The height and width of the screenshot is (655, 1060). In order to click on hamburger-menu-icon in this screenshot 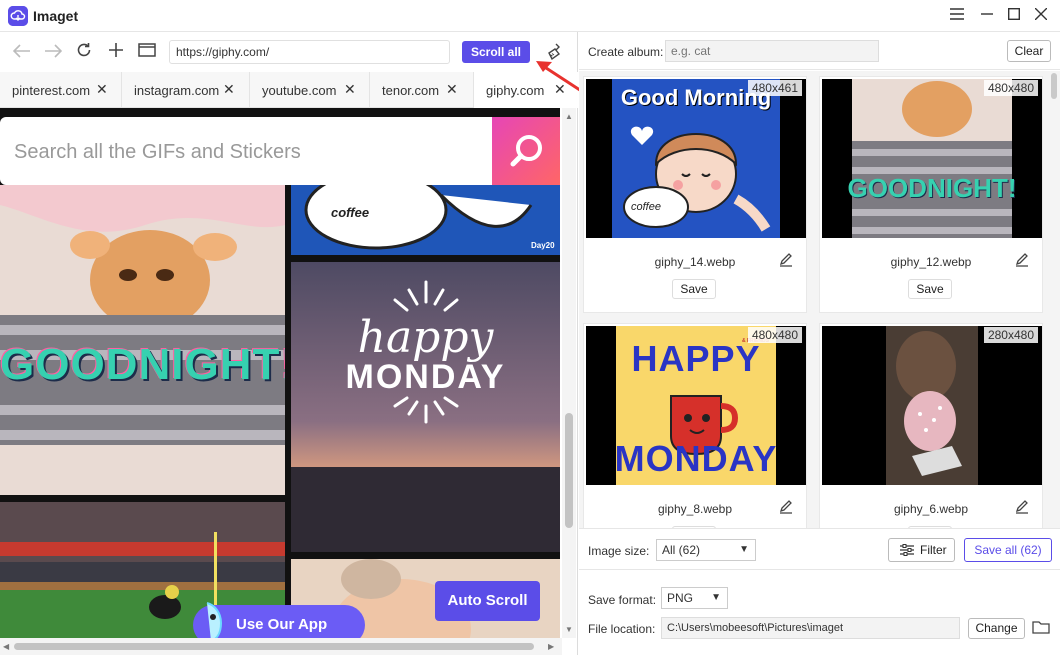, I will do `click(957, 16)`.